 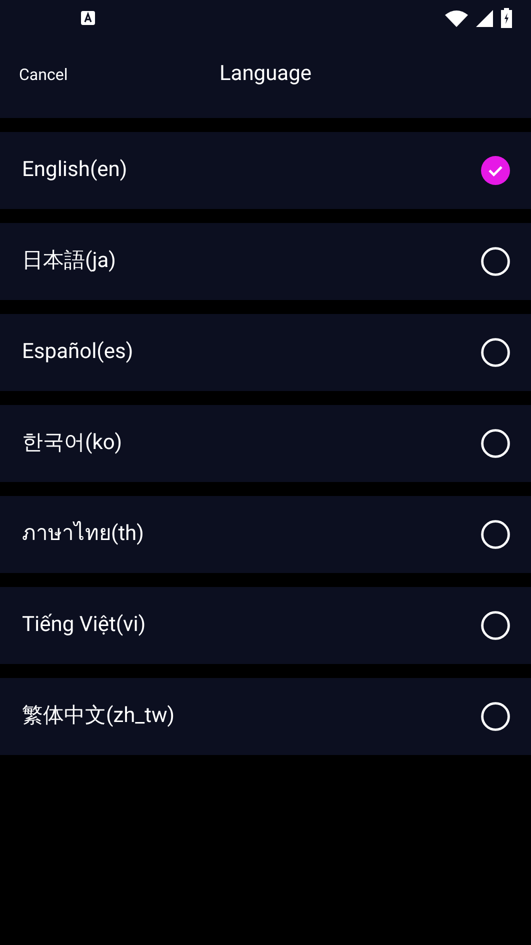 What do you see at coordinates (265, 352) in the screenshot?
I see `language-row: Español(es)` at bounding box center [265, 352].